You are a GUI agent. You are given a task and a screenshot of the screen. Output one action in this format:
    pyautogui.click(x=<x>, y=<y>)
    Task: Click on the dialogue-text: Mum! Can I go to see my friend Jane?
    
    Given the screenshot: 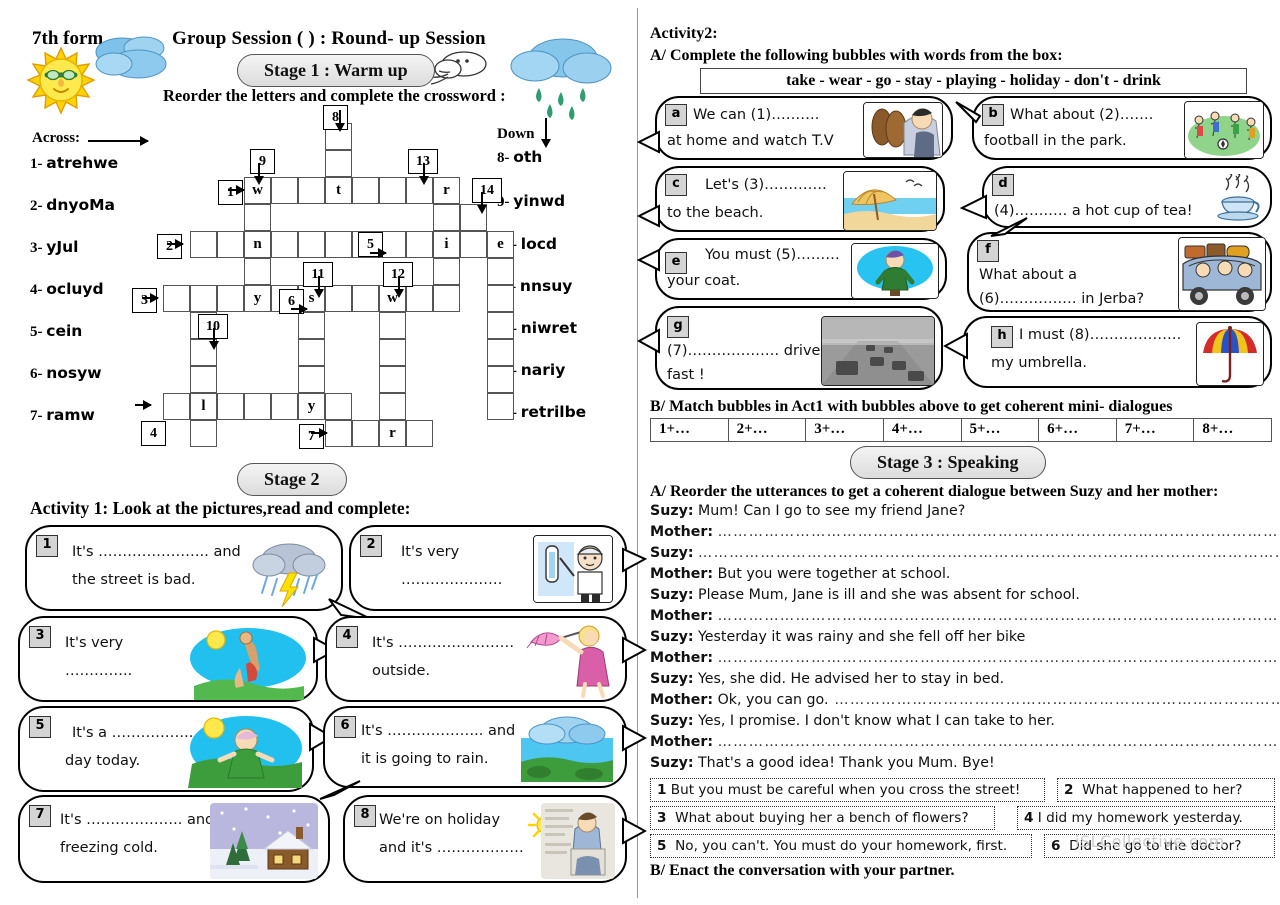 What is the action you would take?
    pyautogui.click(x=832, y=511)
    